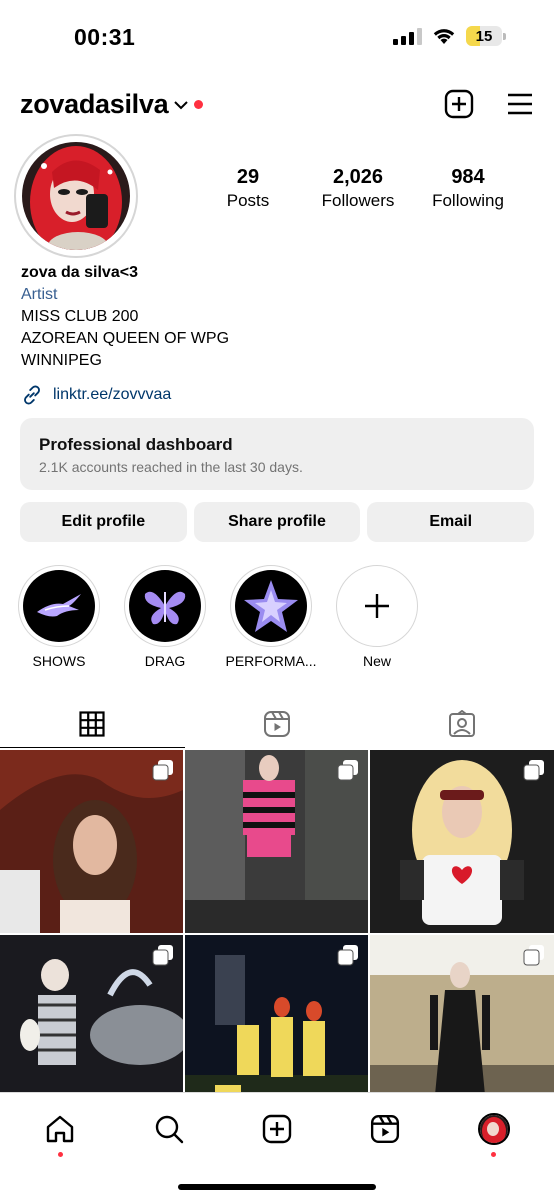 Image resolution: width=554 pixels, height=1200 pixels. I want to click on status-time: 00:31, so click(105, 37).